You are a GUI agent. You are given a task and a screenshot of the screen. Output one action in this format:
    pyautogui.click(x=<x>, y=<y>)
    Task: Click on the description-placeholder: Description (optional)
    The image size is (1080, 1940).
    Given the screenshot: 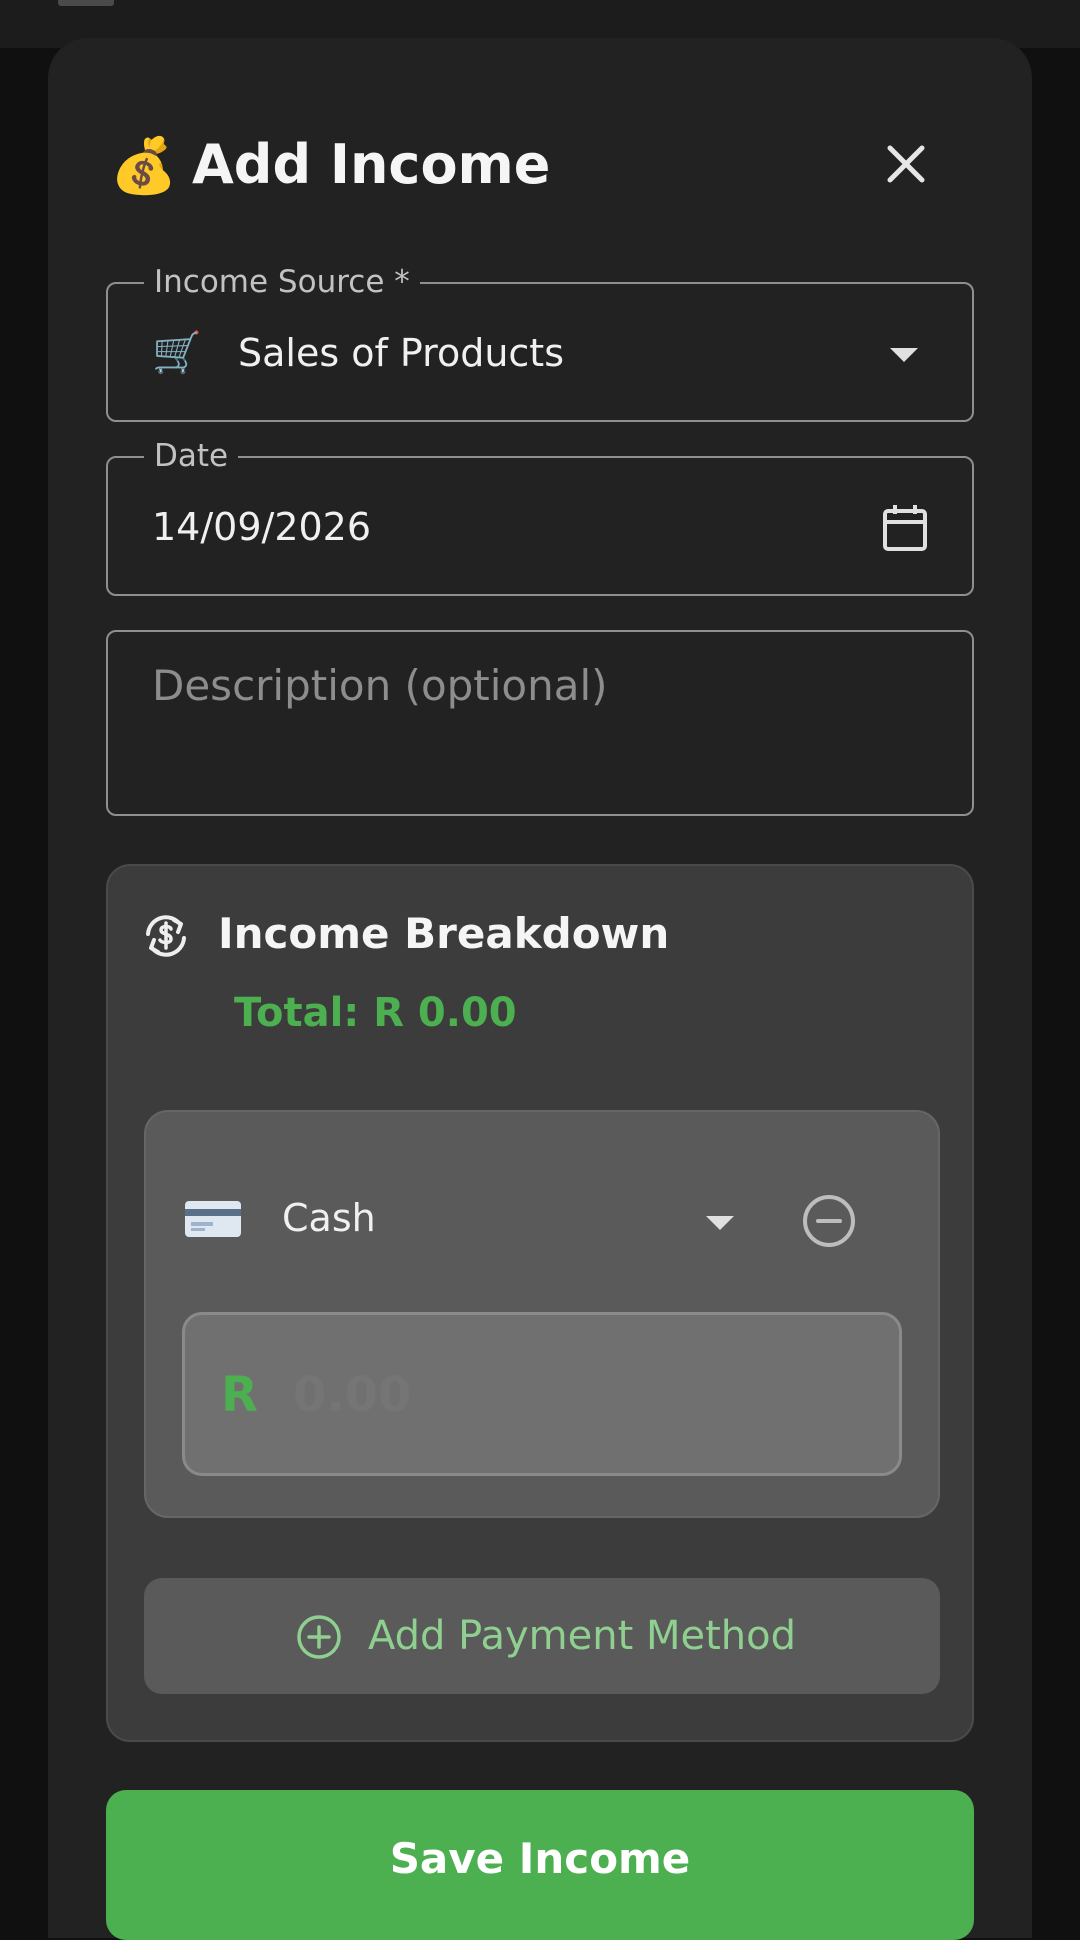 What is the action you would take?
    pyautogui.click(x=380, y=685)
    